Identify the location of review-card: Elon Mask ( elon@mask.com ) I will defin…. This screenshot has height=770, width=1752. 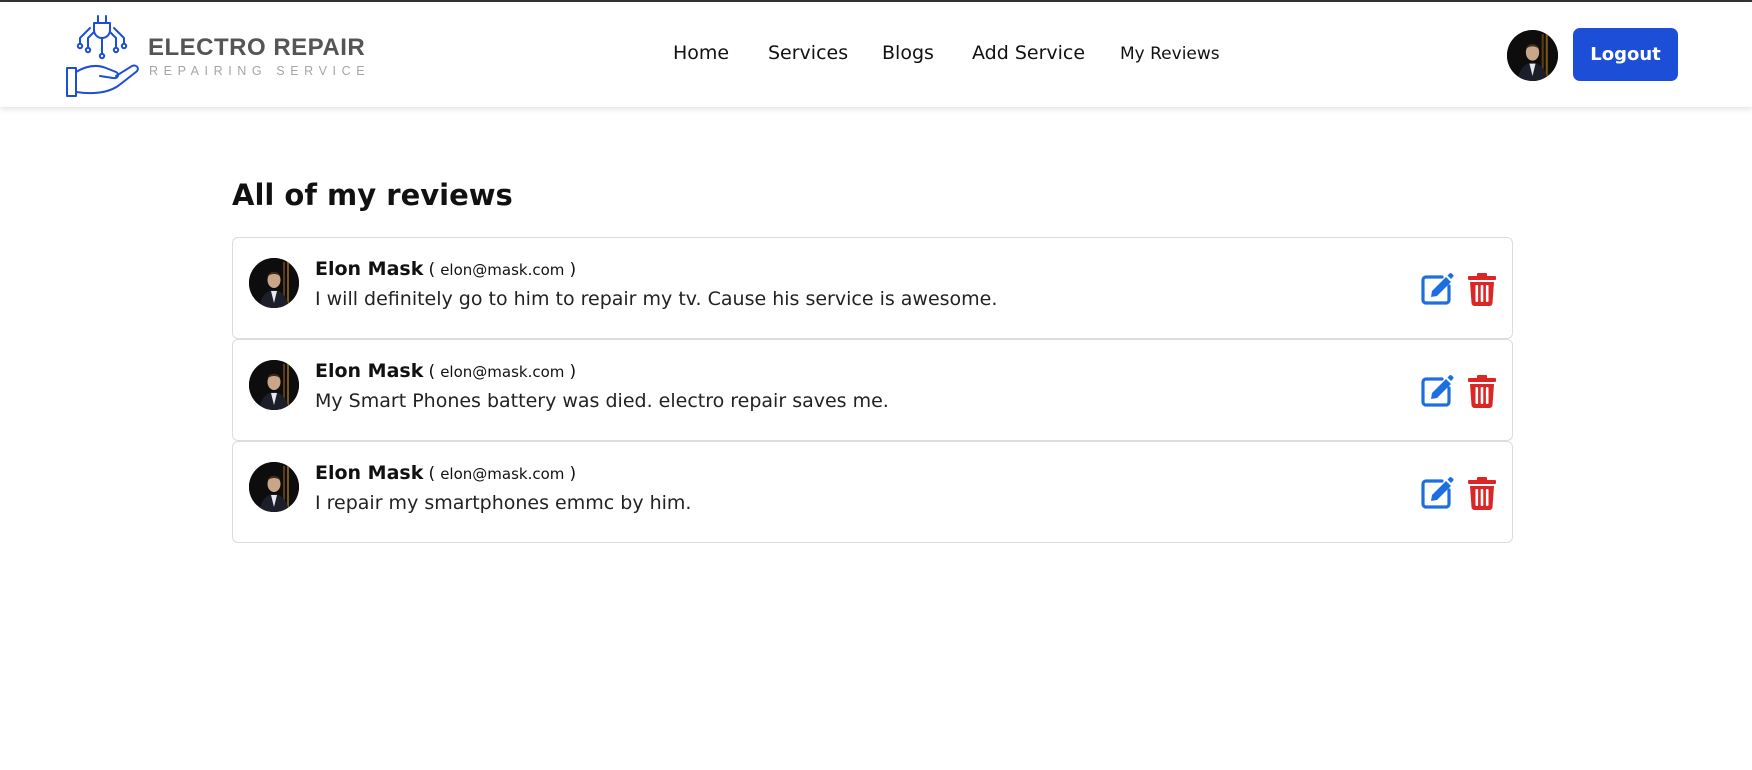
(872, 288).